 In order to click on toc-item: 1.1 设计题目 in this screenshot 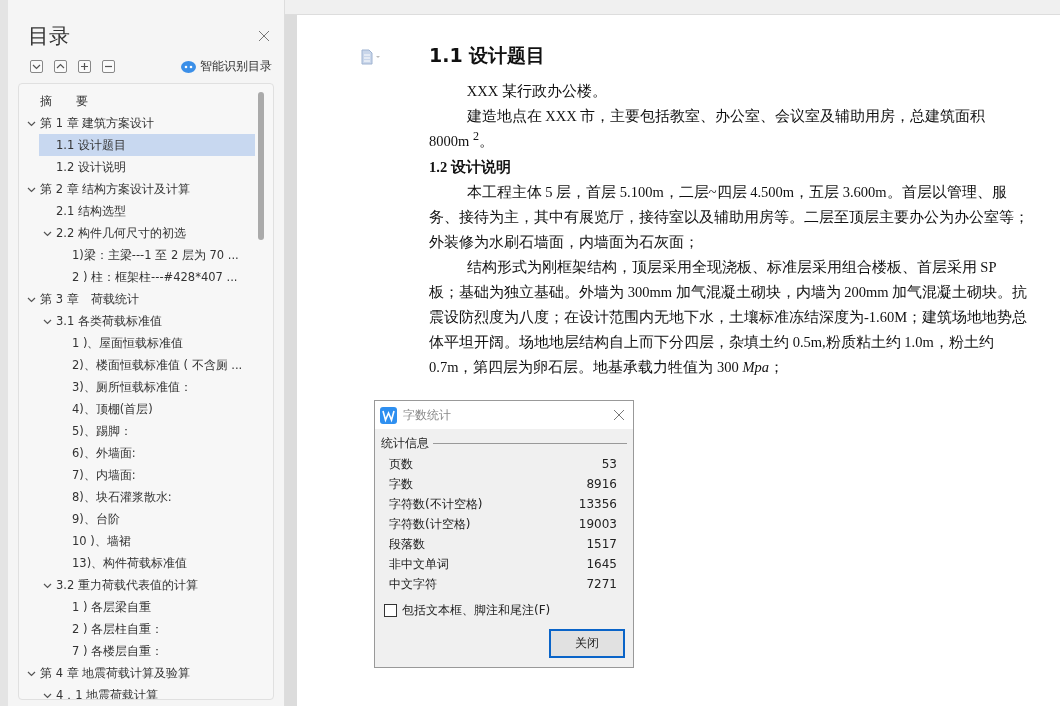, I will do `click(147, 145)`.